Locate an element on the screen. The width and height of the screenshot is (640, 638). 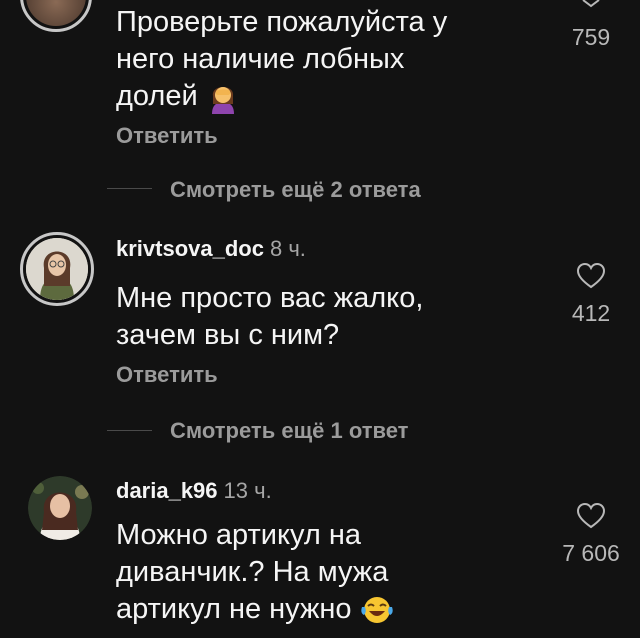
comment-text: Мне просто вас жалко, зачем вы с ним? is located at coordinates (270, 316).